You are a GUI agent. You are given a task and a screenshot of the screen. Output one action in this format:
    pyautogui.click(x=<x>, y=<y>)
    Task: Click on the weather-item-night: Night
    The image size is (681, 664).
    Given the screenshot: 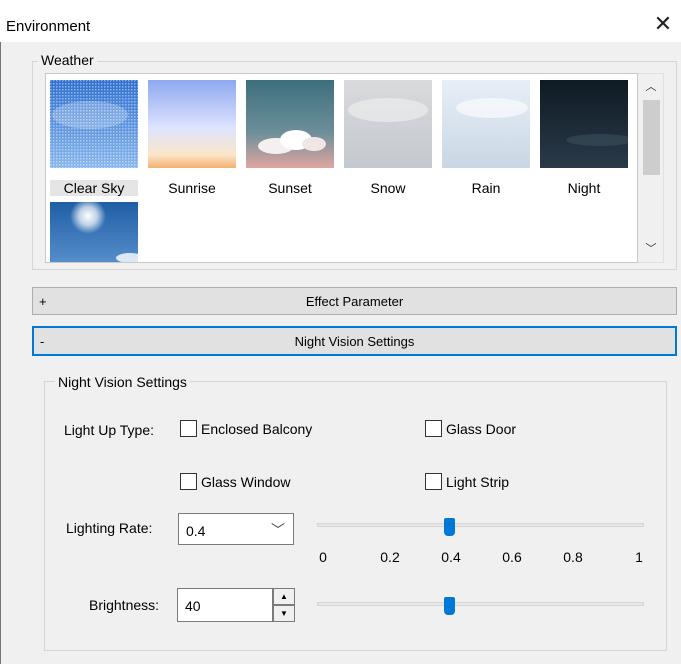 What is the action you would take?
    pyautogui.click(x=587, y=138)
    